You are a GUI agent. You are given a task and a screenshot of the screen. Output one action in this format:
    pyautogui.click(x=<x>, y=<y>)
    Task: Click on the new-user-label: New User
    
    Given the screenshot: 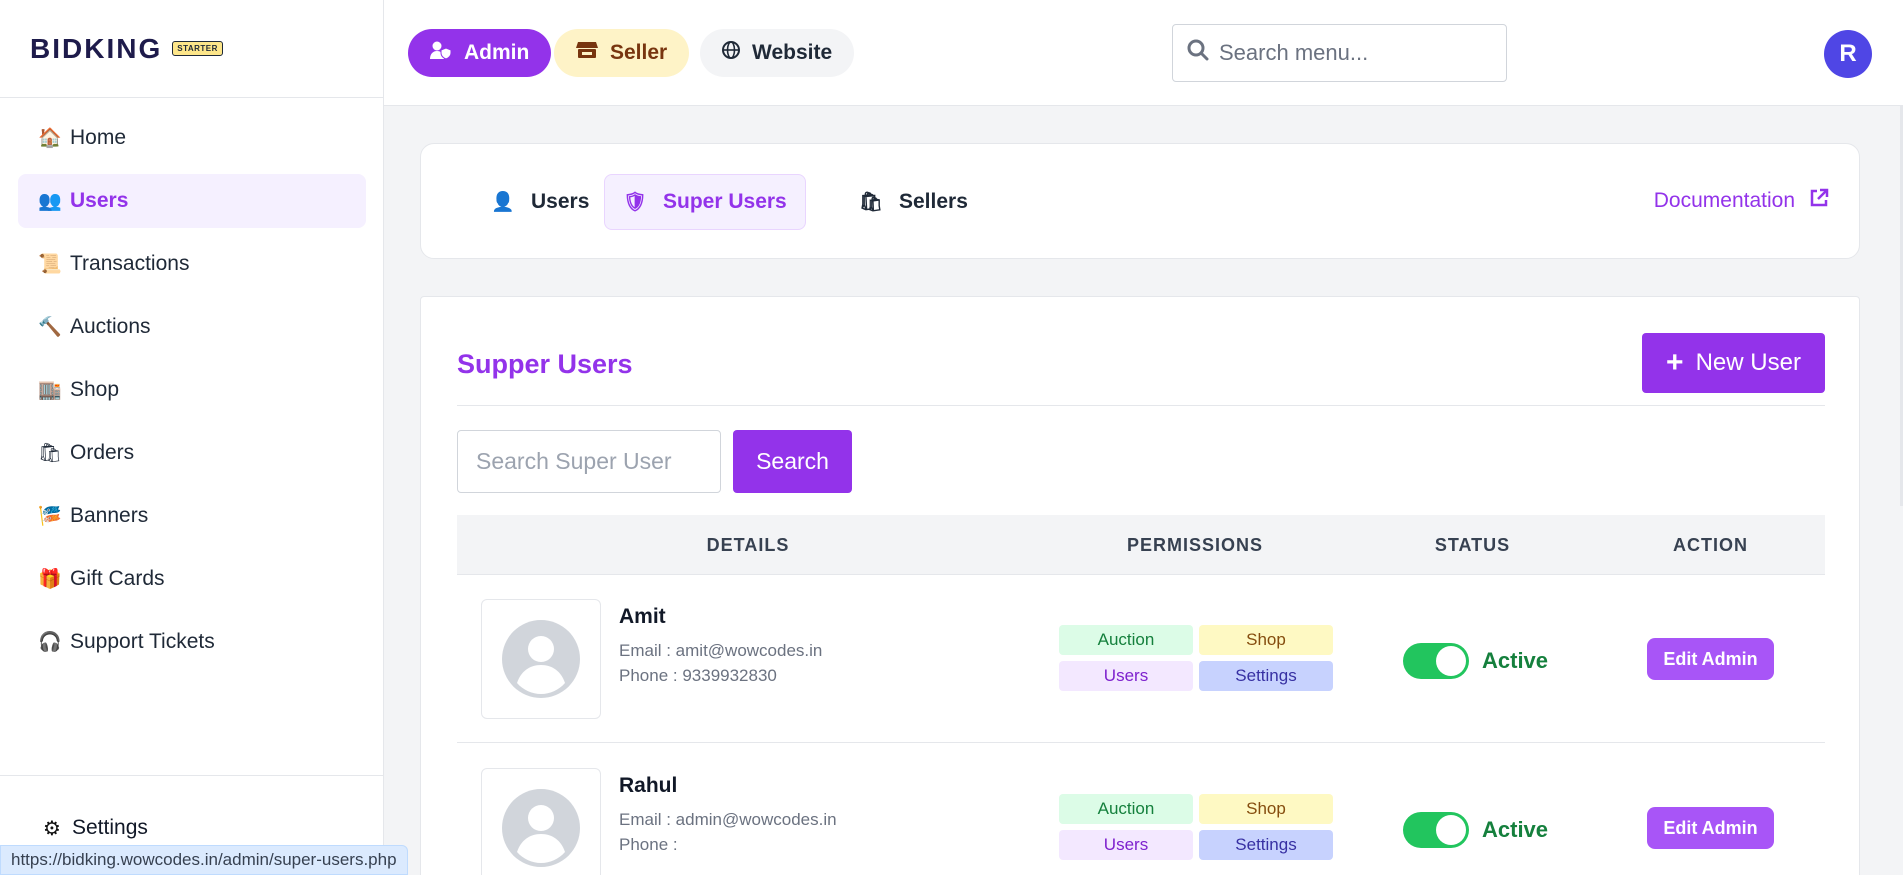 What is the action you would take?
    pyautogui.click(x=1748, y=362)
    